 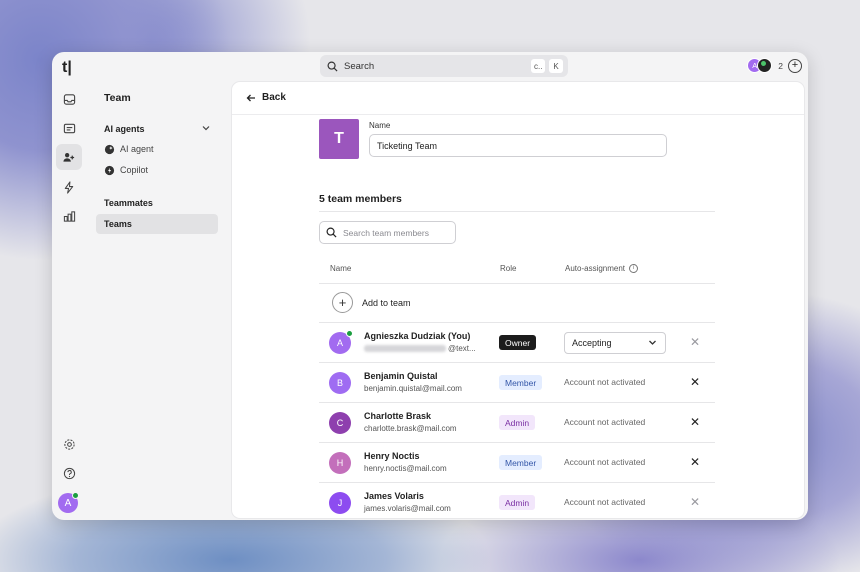 I want to click on member-name: Henry Noctis, so click(x=392, y=456).